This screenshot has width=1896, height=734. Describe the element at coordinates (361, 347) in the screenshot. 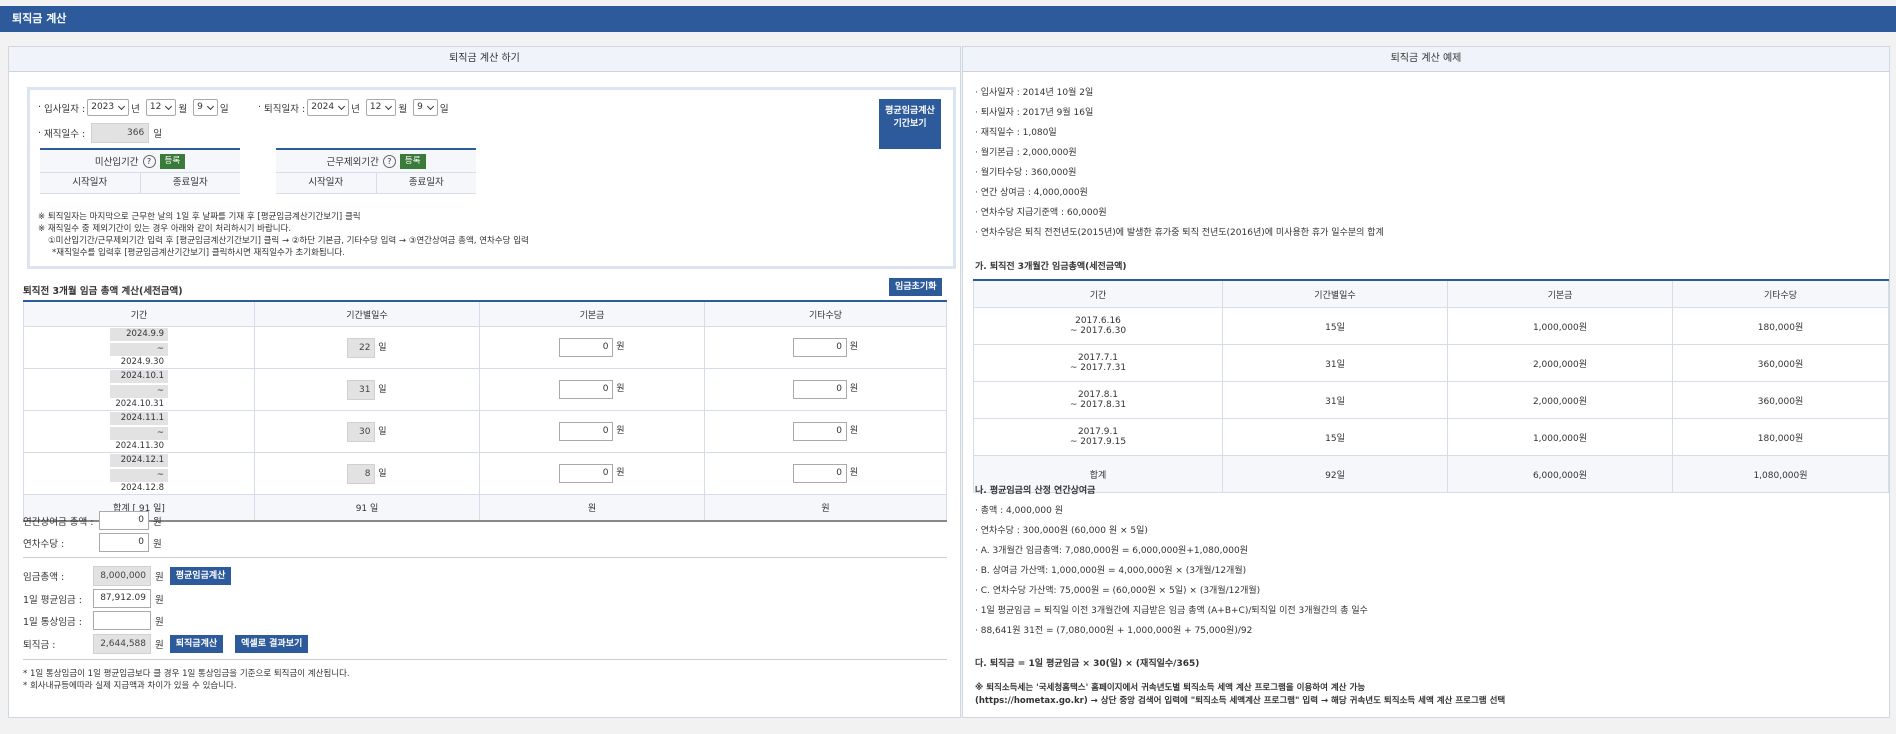

I see `days-value: 22` at that location.